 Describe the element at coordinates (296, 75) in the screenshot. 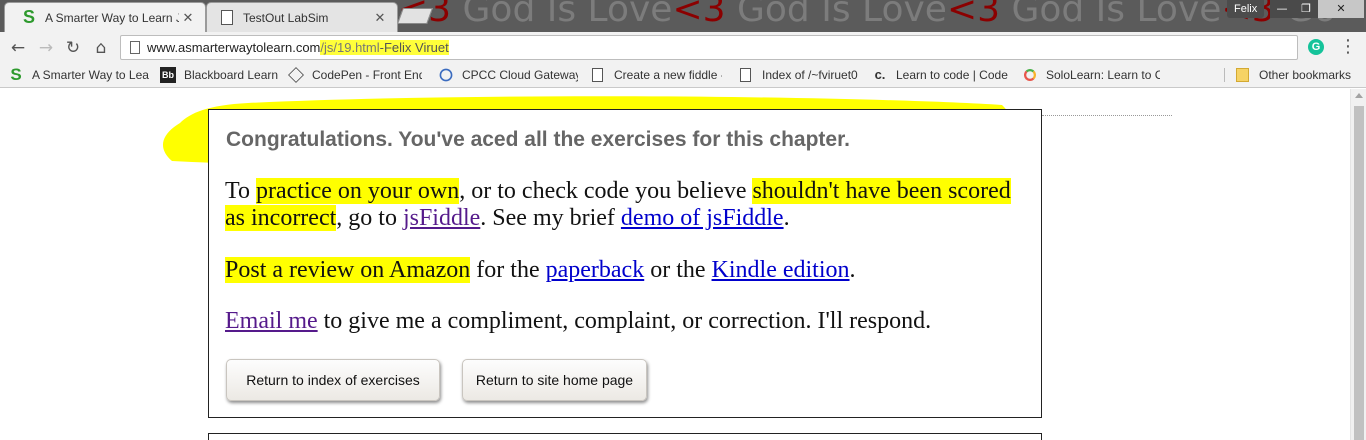

I see `codepen-icon` at that location.